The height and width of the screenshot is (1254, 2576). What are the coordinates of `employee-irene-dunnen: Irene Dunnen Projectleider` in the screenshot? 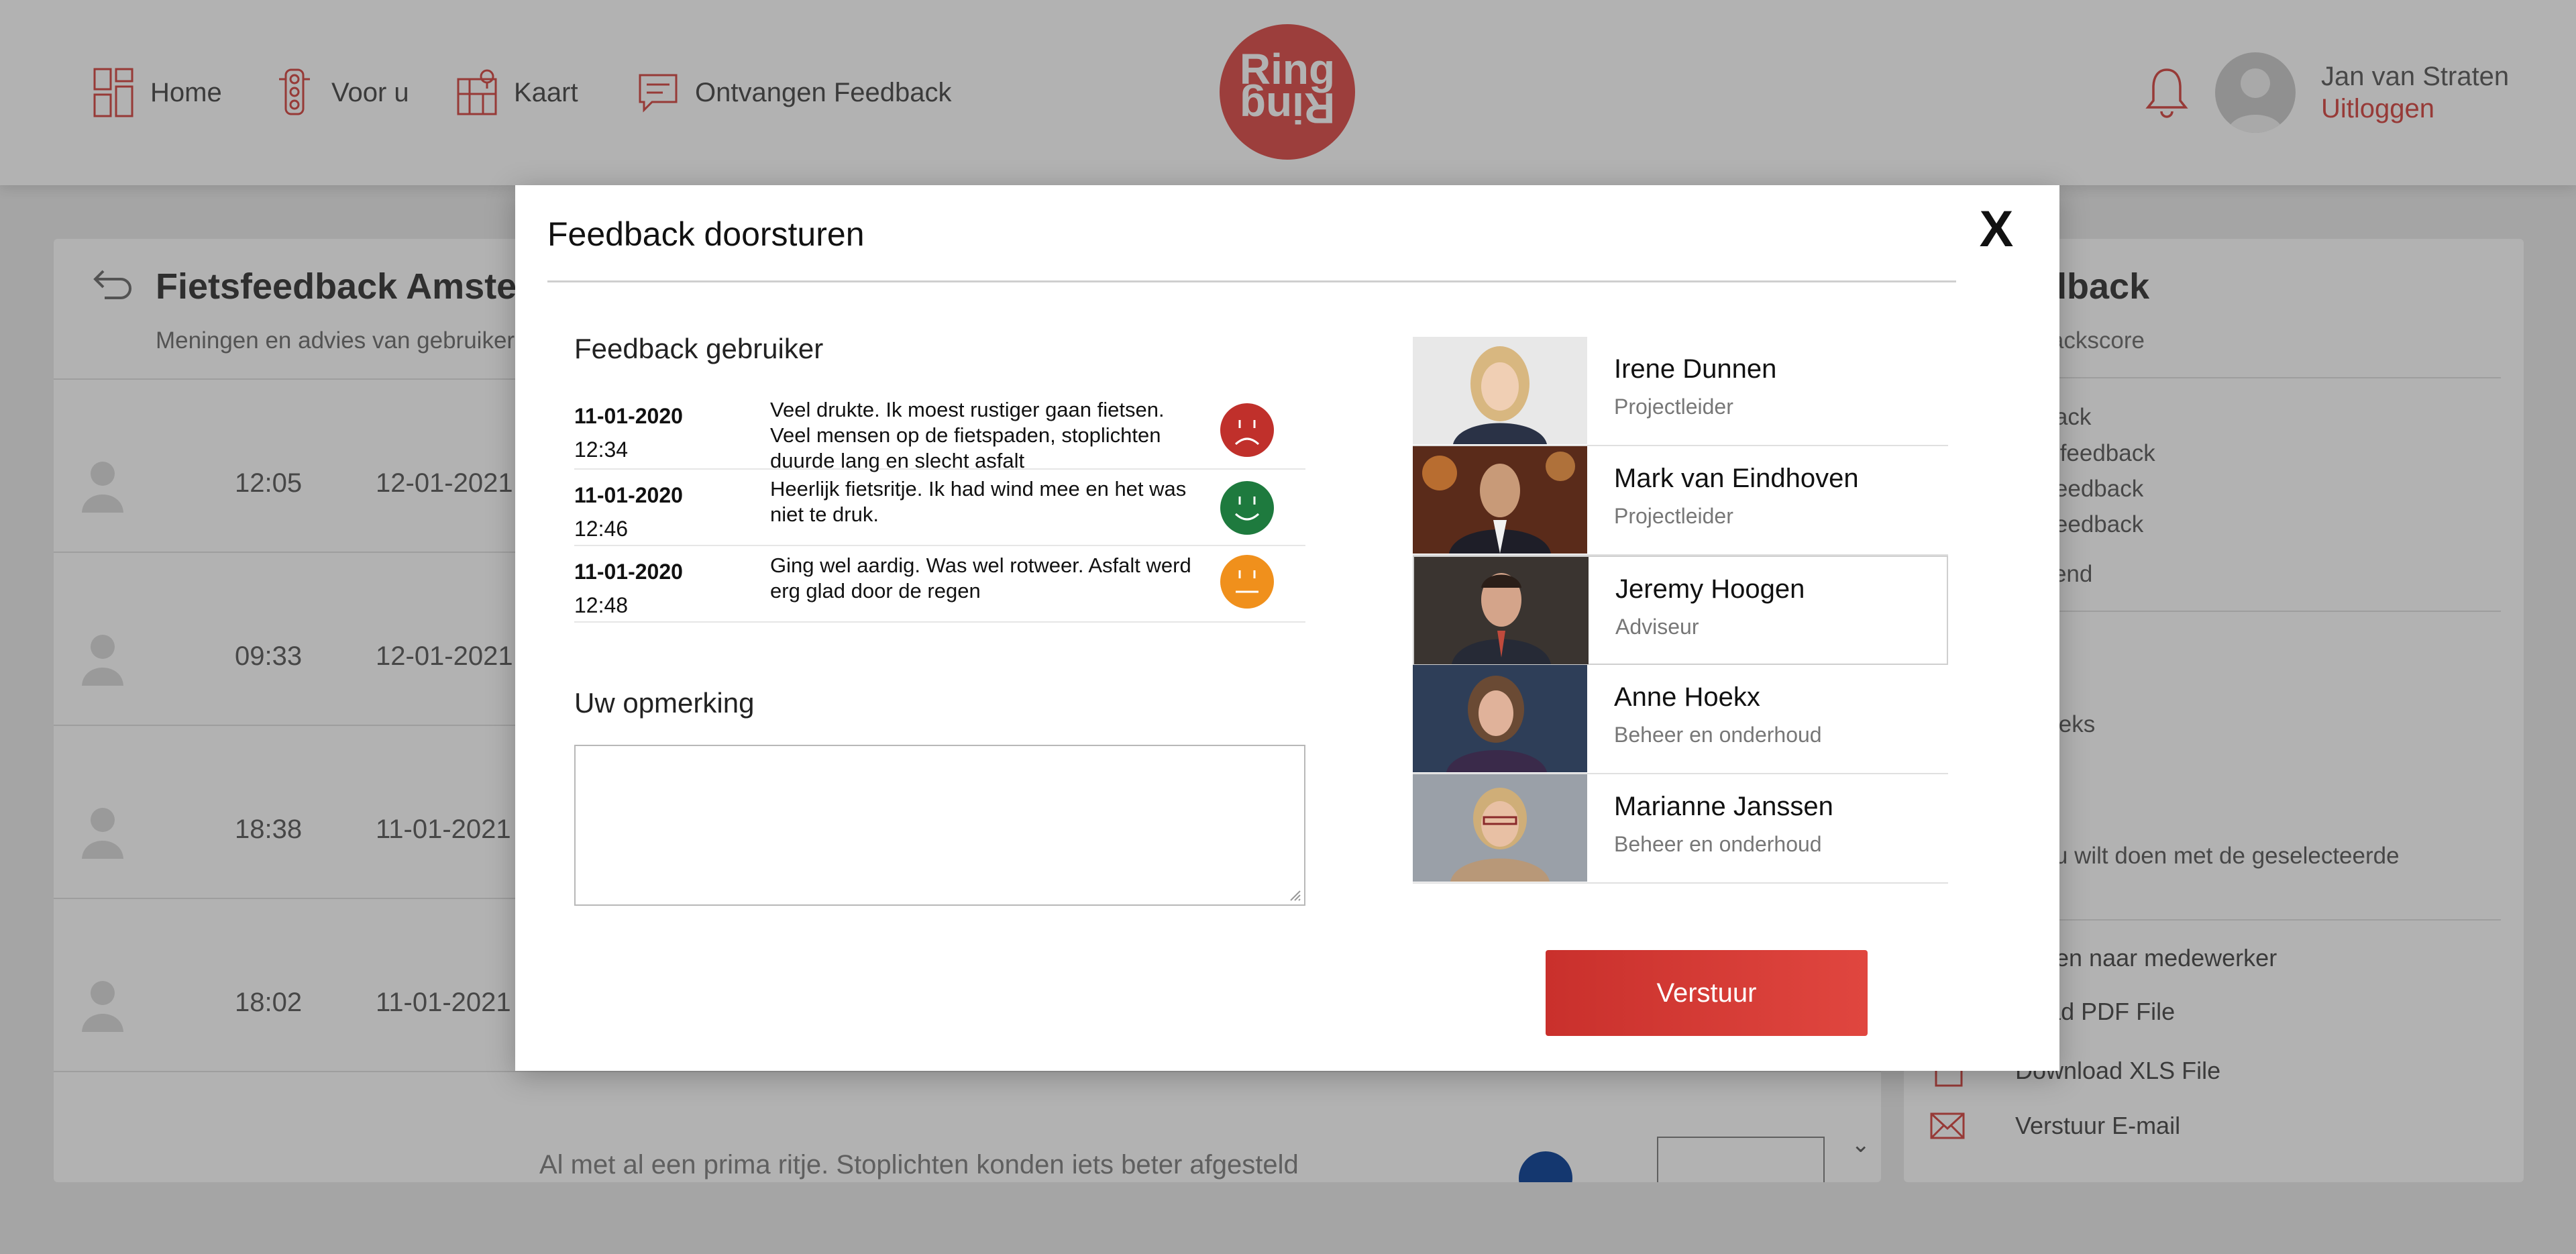 It's located at (1680, 391).